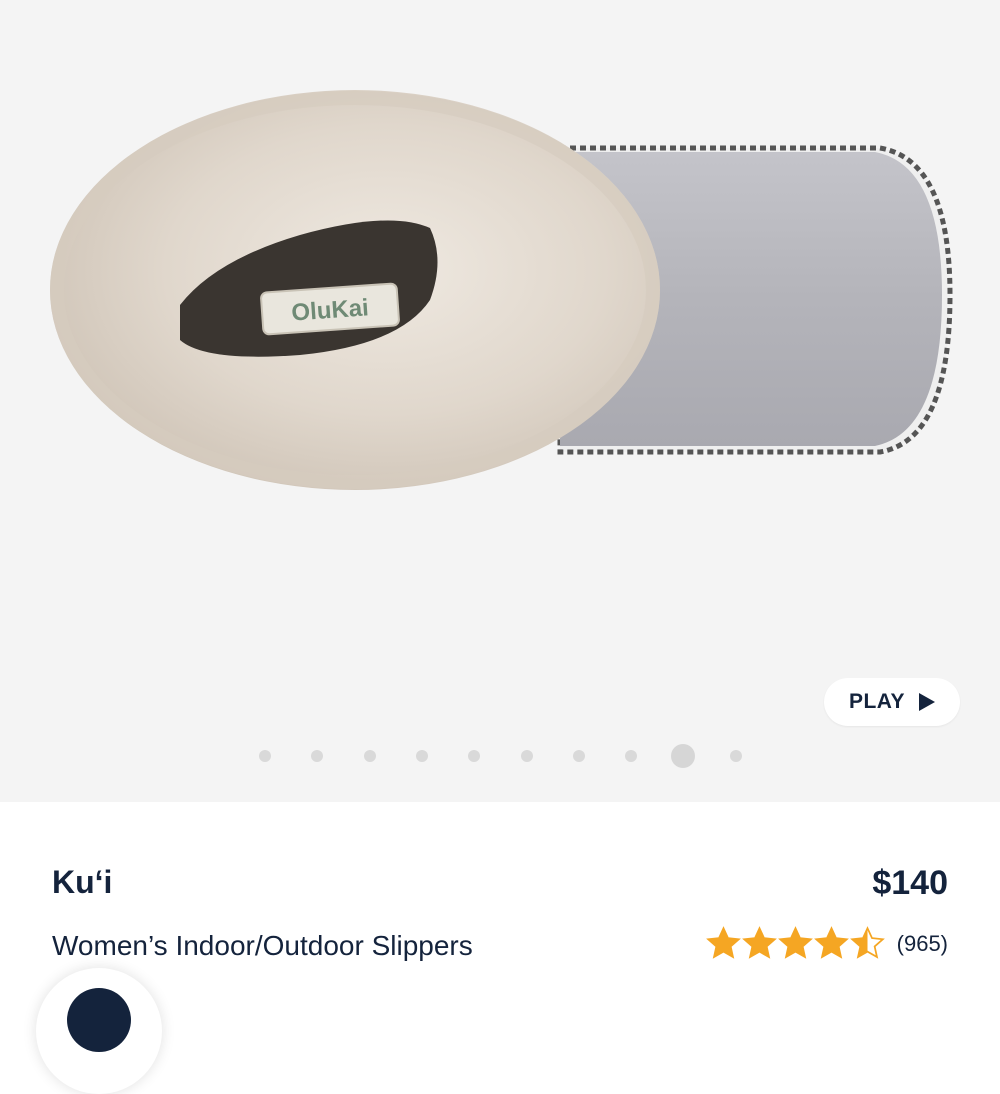 This screenshot has height=1094, width=1000. I want to click on product-price: $140, so click(910, 883).